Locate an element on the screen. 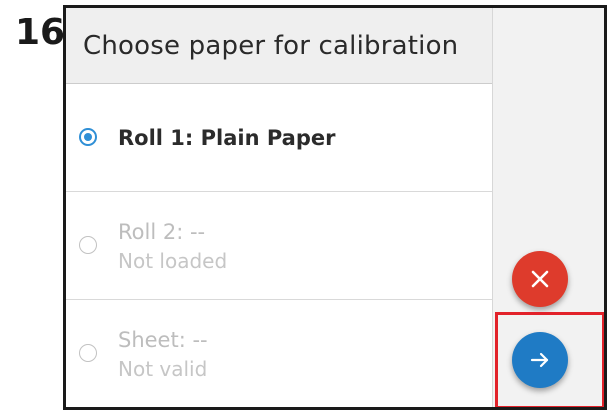 The image size is (611, 411). next-button is located at coordinates (540, 360).